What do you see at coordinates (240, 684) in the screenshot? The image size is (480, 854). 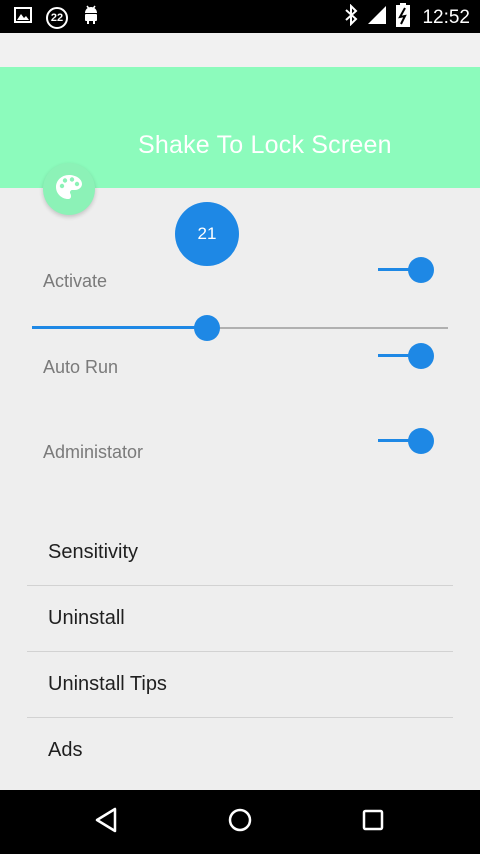 I see `menu-item-uninstall-tips: Uninstall Tips` at bounding box center [240, 684].